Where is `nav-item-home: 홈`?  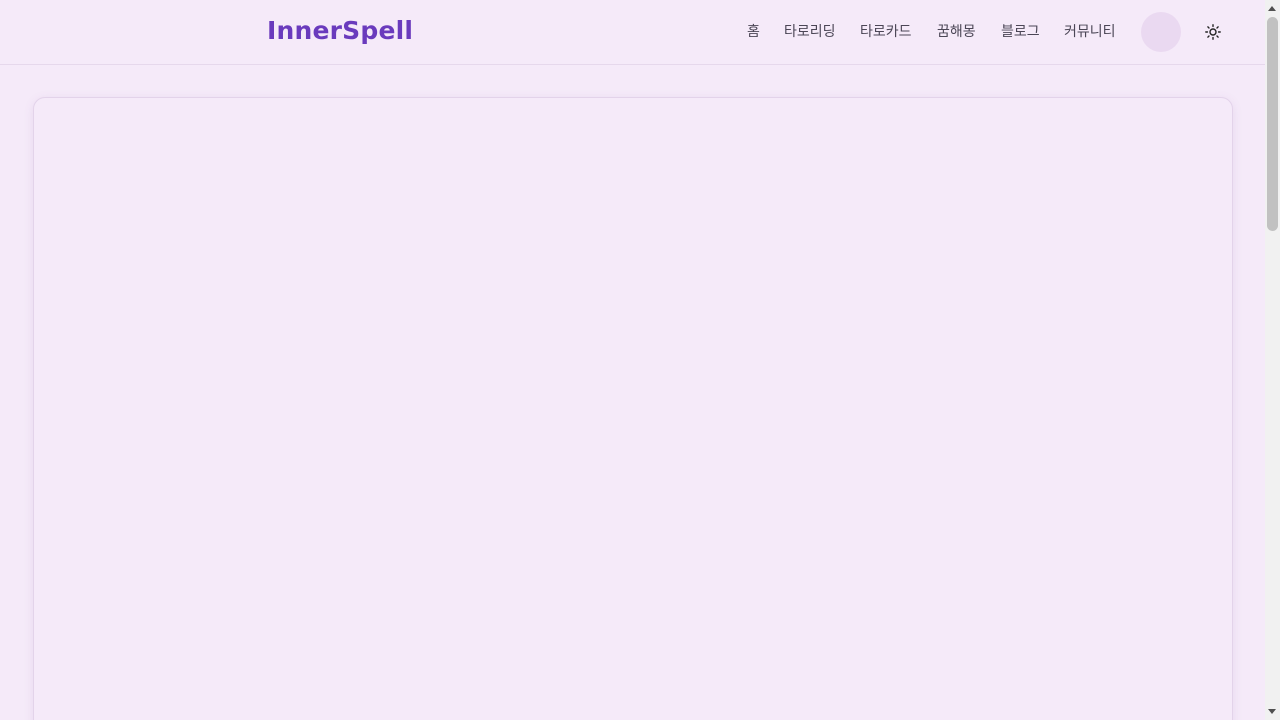 nav-item-home: 홈 is located at coordinates (753, 32).